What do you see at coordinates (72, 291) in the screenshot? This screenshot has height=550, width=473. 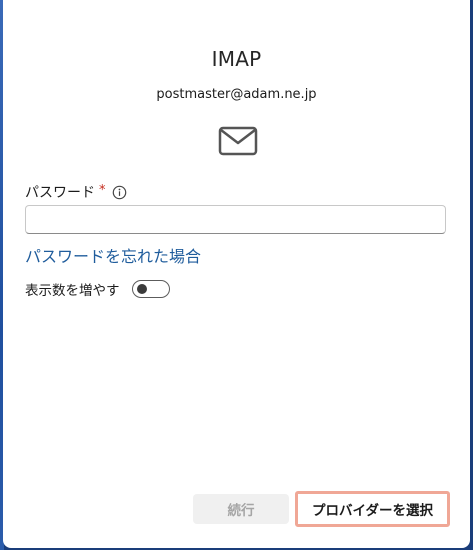 I see `show-more-label: 表示数を増やす` at bounding box center [72, 291].